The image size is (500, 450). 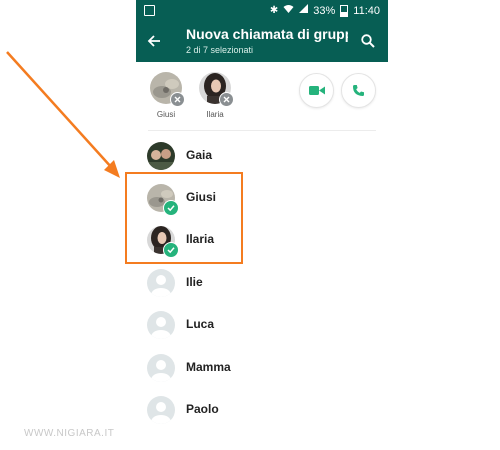 What do you see at coordinates (262, 410) in the screenshot?
I see `contact-row: Paolo` at bounding box center [262, 410].